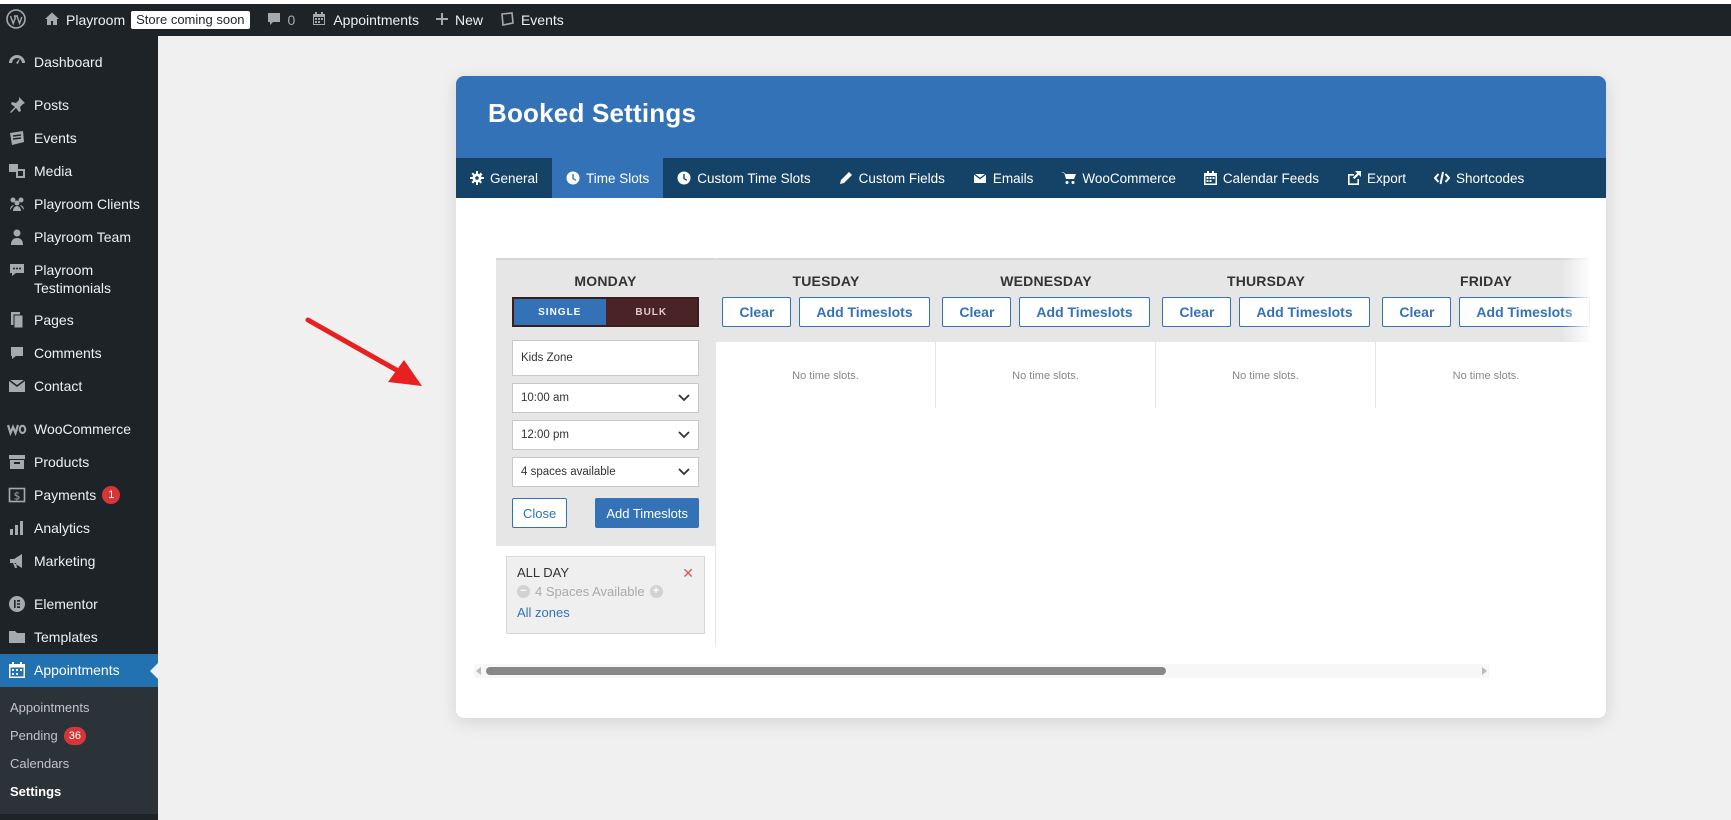 This screenshot has width=1731, height=820. What do you see at coordinates (79, 386) in the screenshot?
I see `sidebar-item-contact: Contact` at bounding box center [79, 386].